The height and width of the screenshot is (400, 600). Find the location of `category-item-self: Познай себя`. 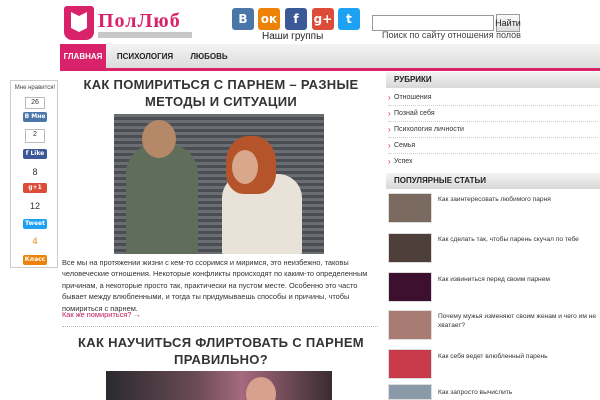

category-item-self: Познай себя is located at coordinates (493, 113).